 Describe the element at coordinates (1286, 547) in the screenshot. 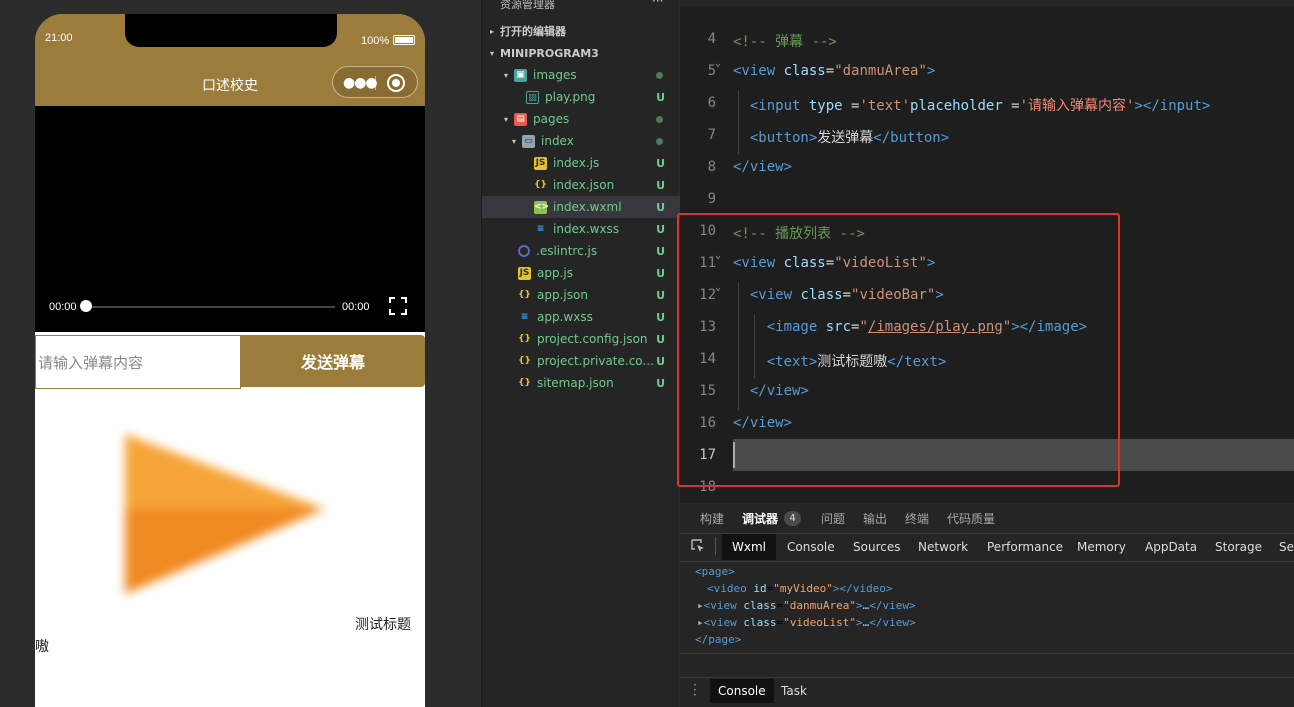

I see `panel-security: Sec` at that location.